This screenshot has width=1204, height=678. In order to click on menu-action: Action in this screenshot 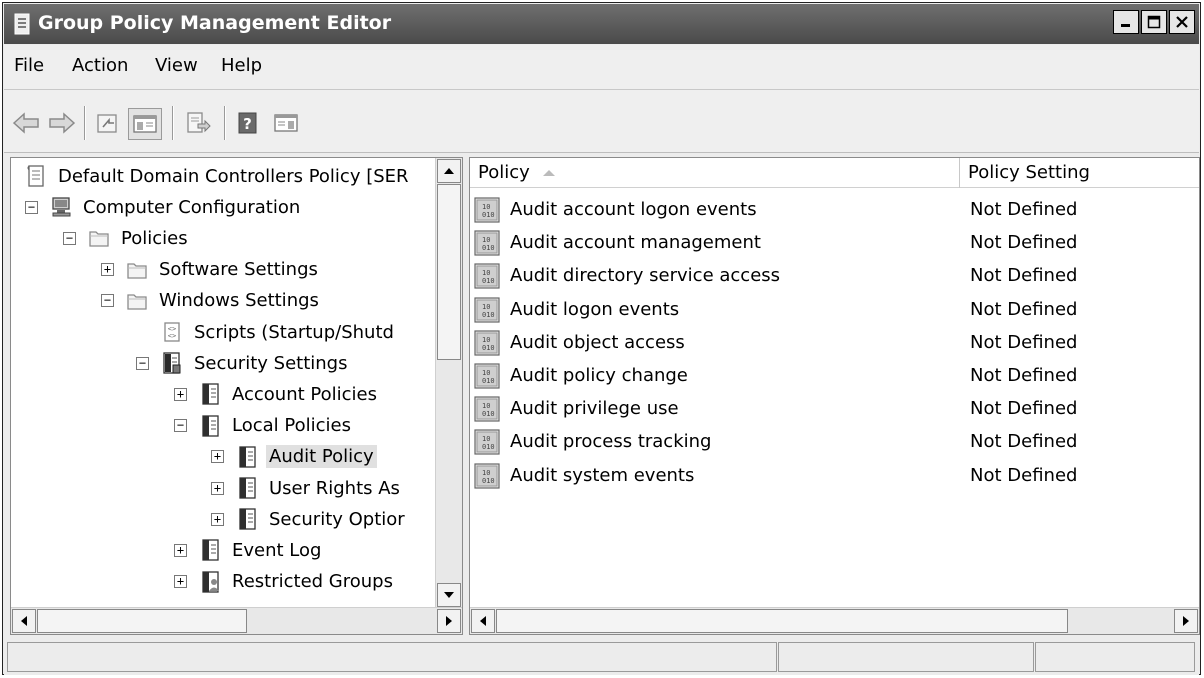, I will do `click(100, 65)`.